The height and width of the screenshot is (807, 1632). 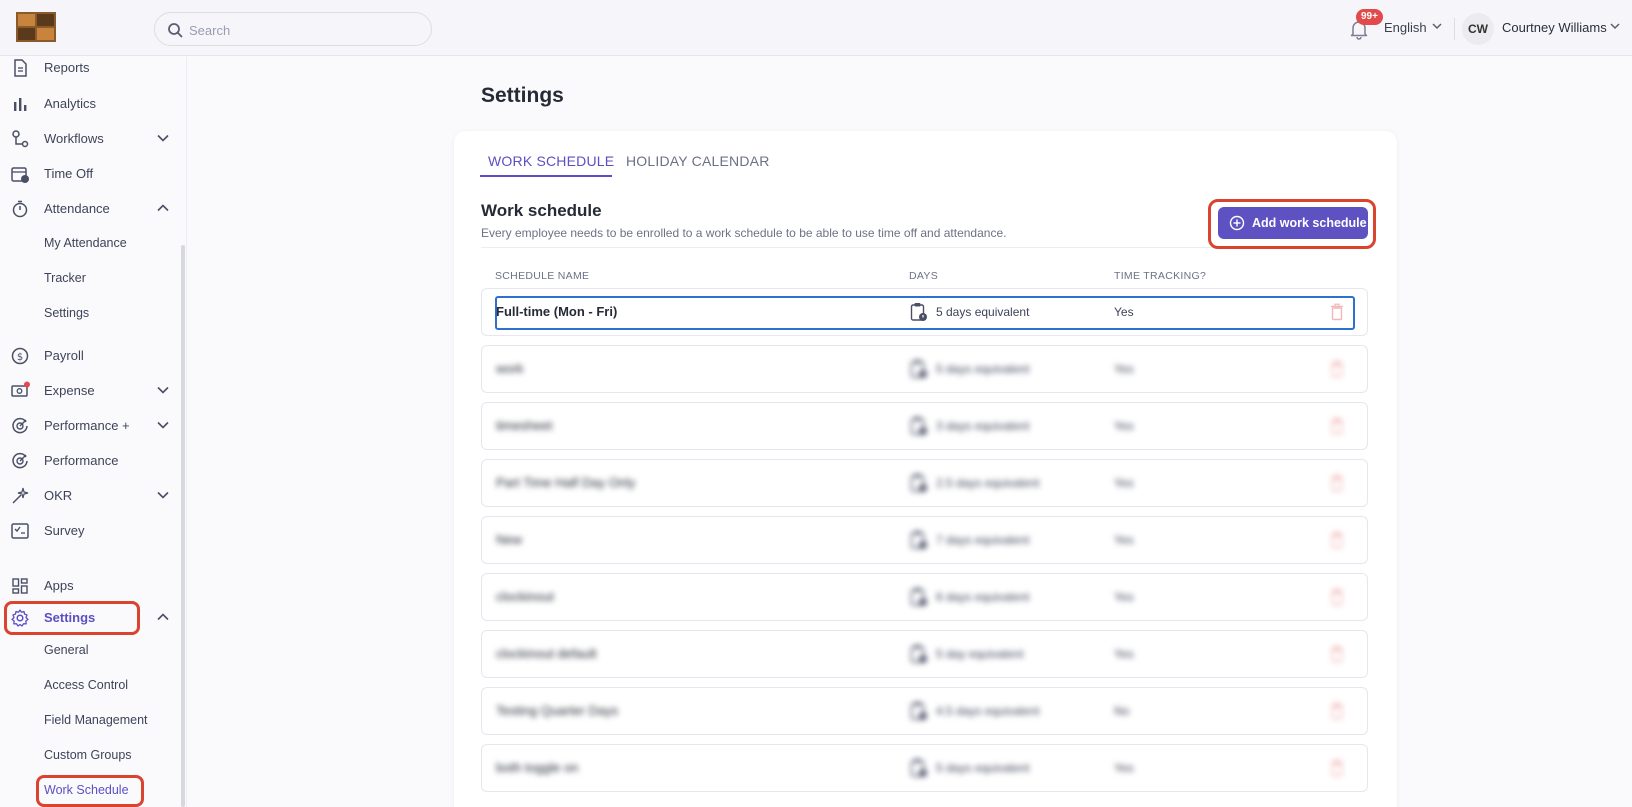 What do you see at coordinates (87, 425) in the screenshot?
I see `sidebar-item-label: Performance +` at bounding box center [87, 425].